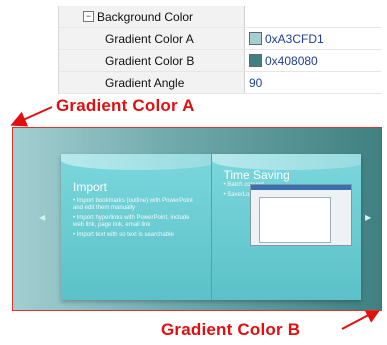 The width and height of the screenshot is (387, 345). What do you see at coordinates (152, 60) in the screenshot?
I see `property-label: Gradient Color B` at bounding box center [152, 60].